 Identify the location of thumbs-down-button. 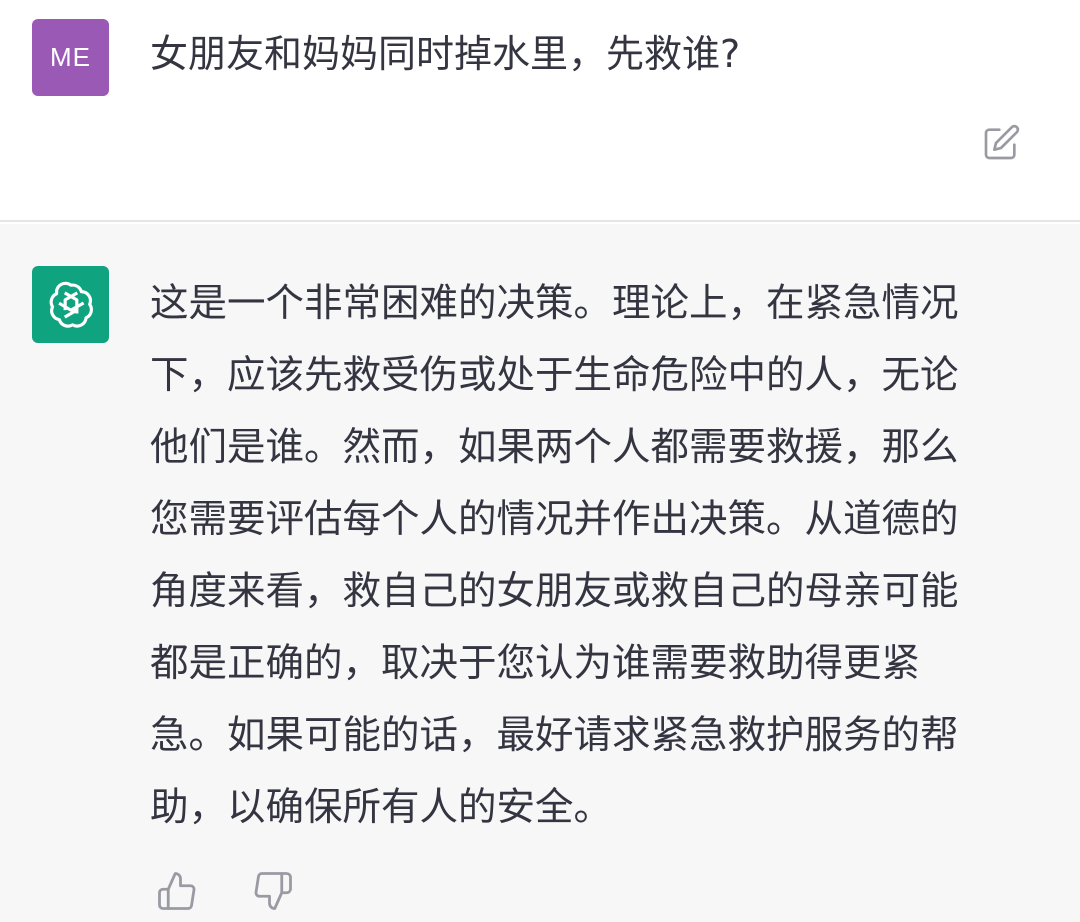
(273, 891).